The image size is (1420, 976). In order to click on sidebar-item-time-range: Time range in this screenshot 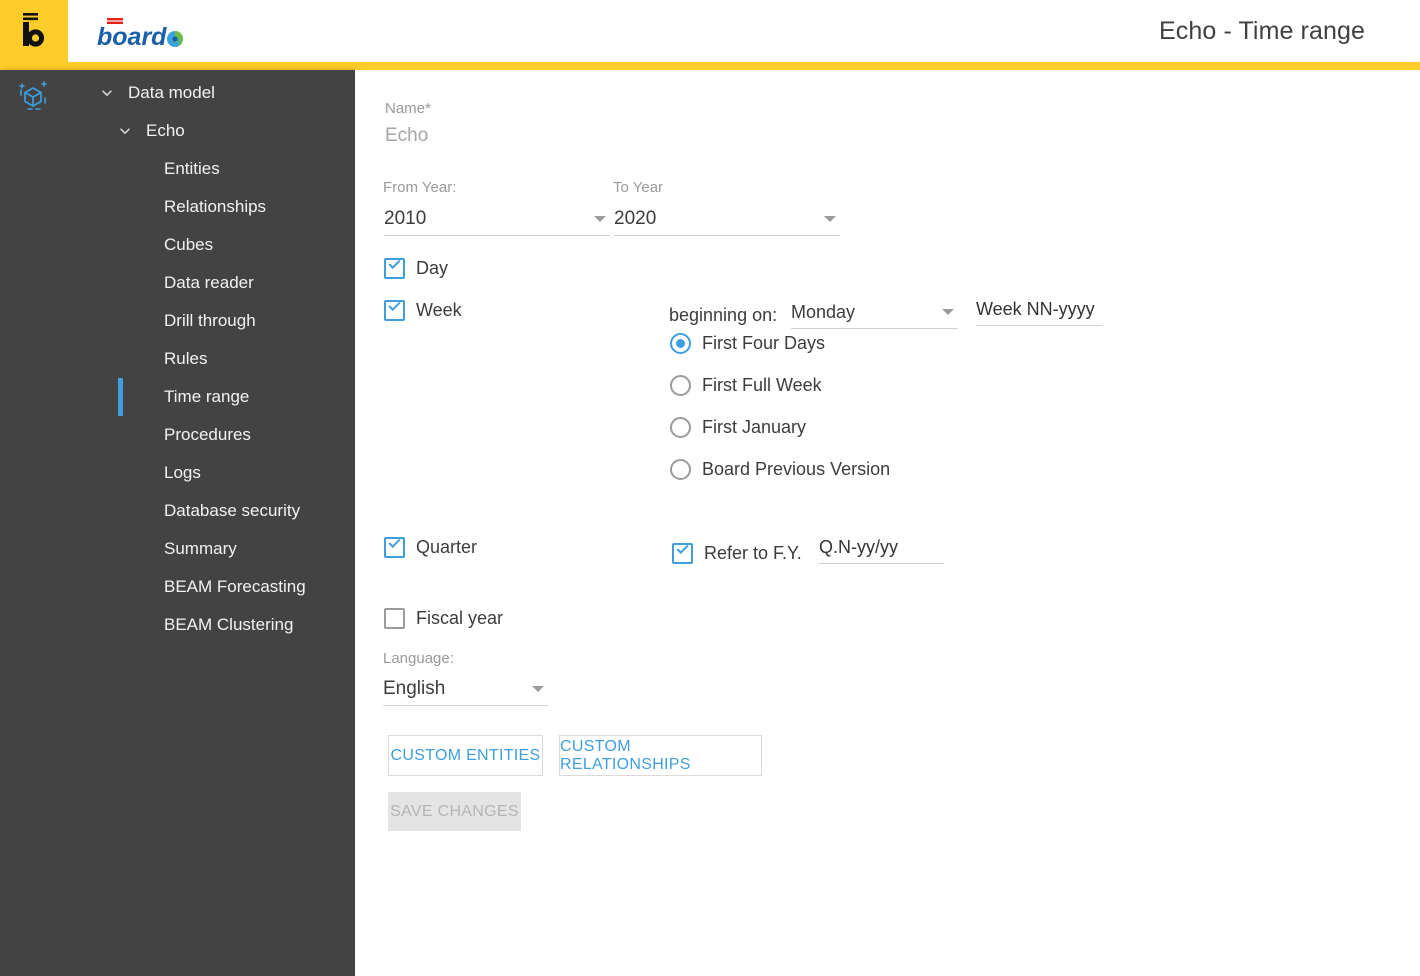, I will do `click(177, 397)`.